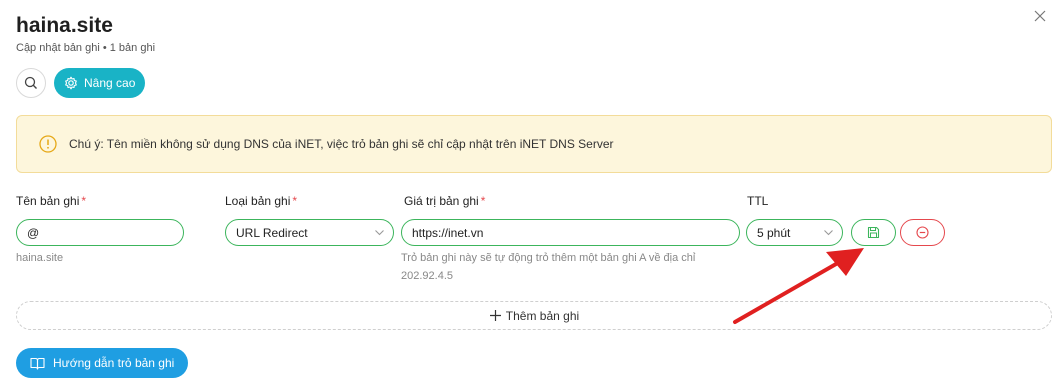 The width and height of the screenshot is (1056, 381). I want to click on advanced-button: Nâng cao, so click(100, 83).